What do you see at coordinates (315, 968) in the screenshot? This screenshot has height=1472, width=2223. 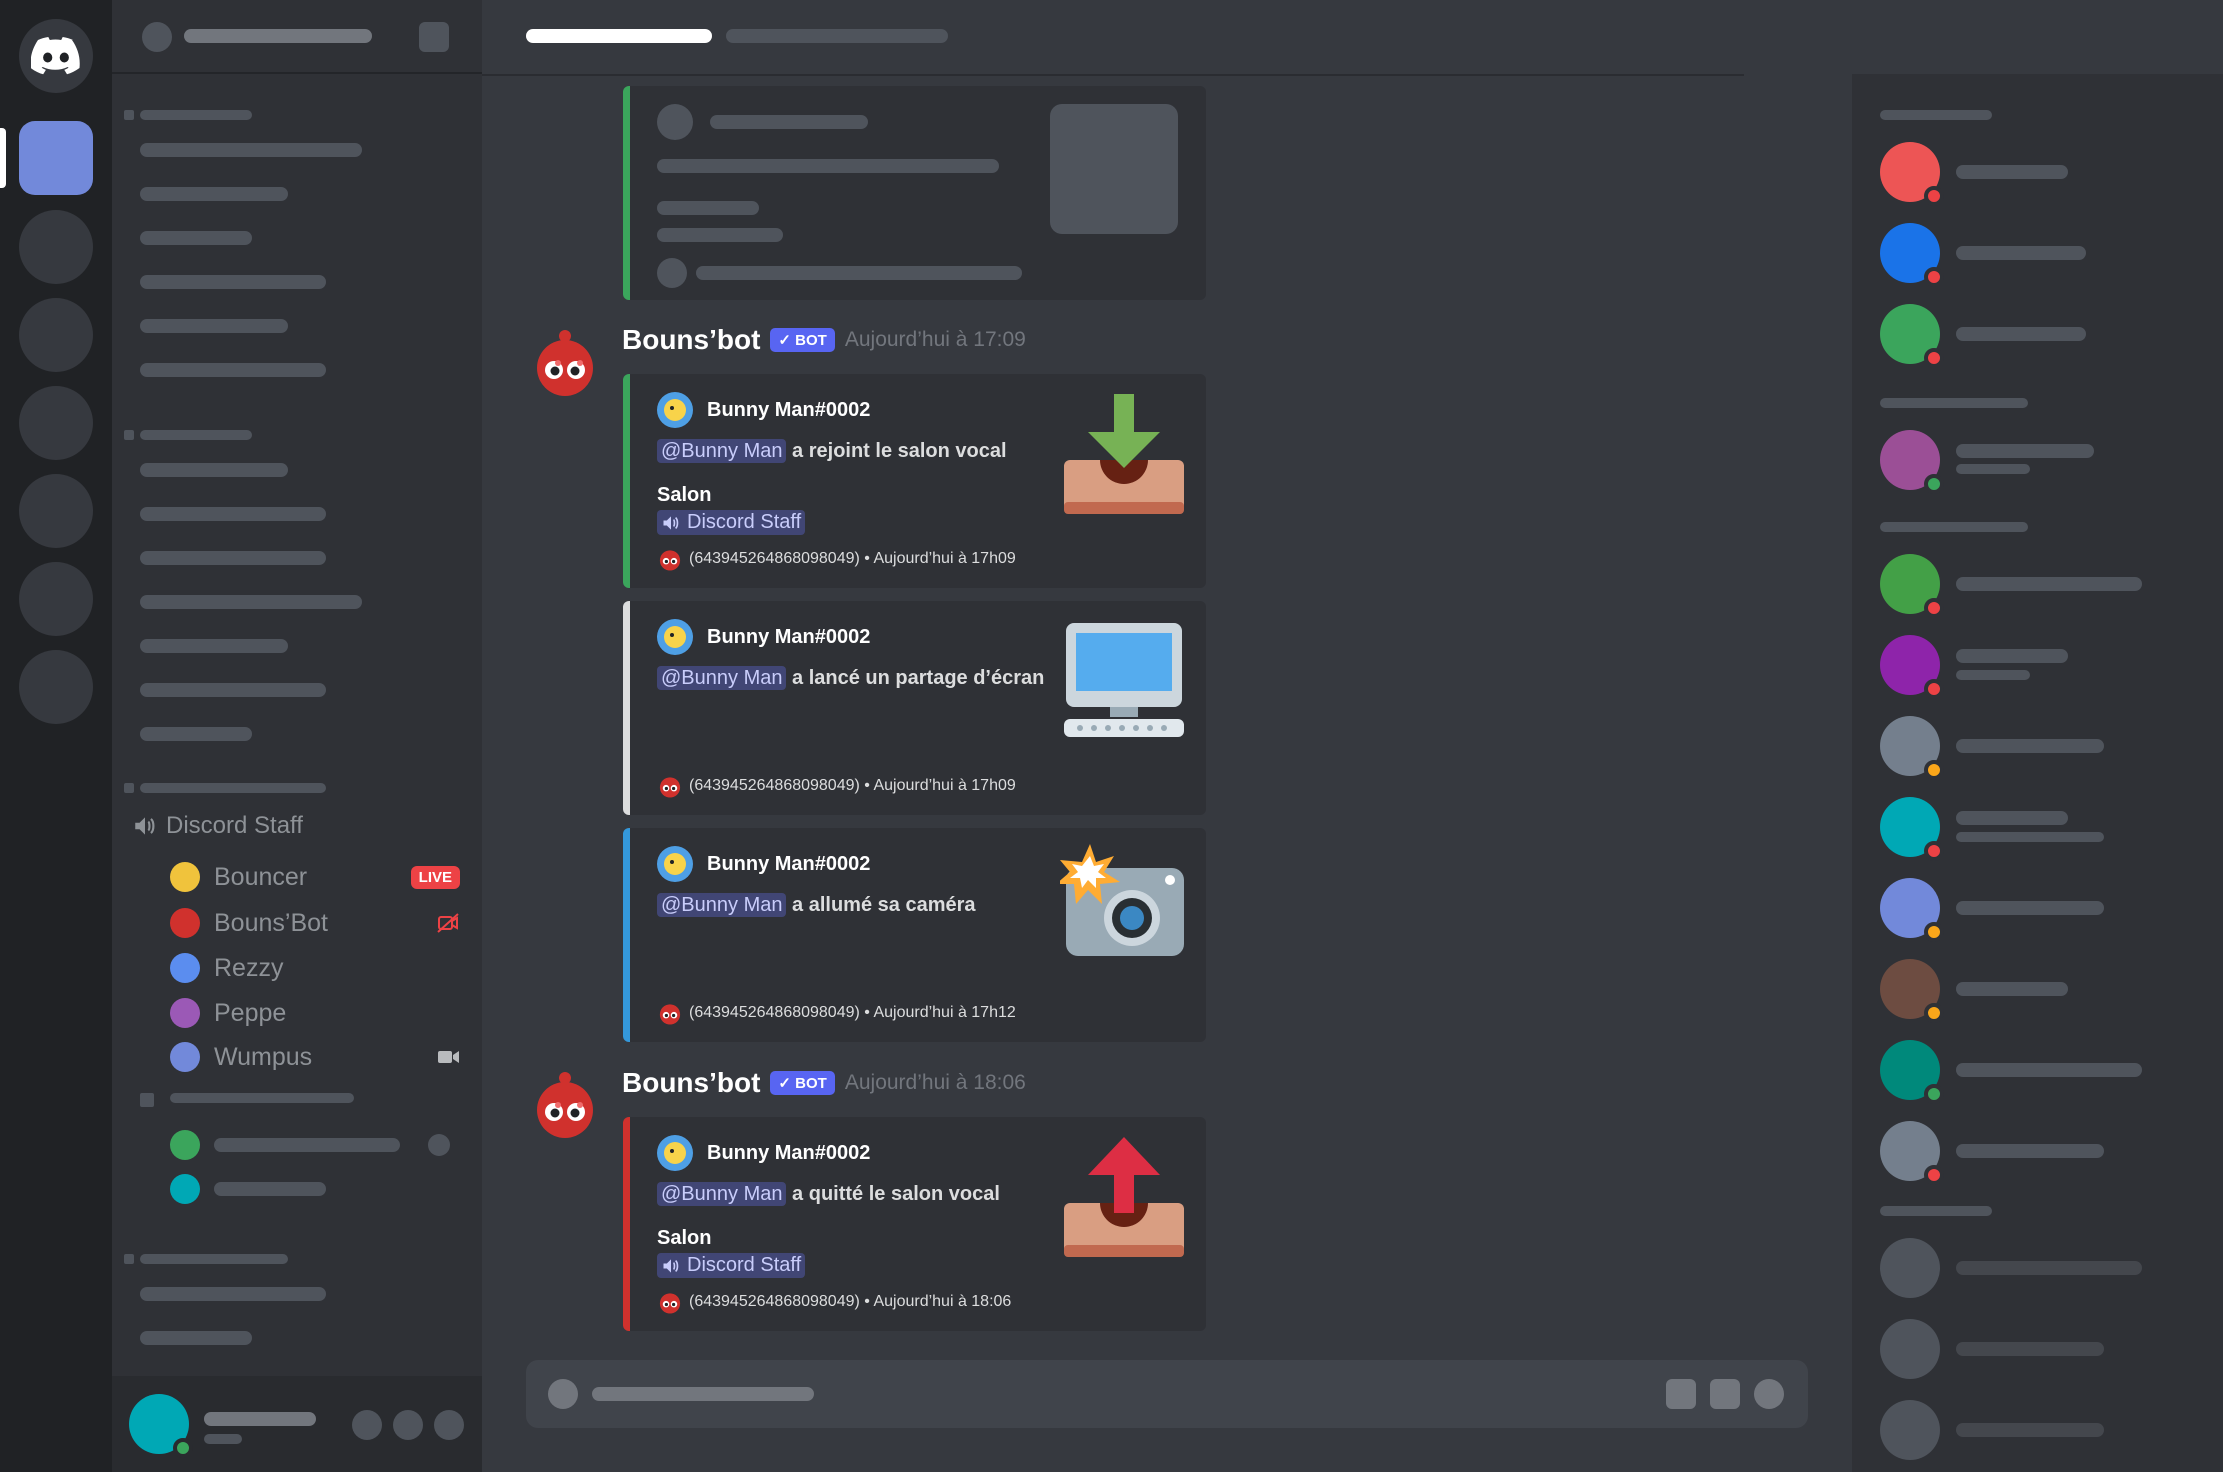 I see `voice-user-rezzy: Rezzy` at bounding box center [315, 968].